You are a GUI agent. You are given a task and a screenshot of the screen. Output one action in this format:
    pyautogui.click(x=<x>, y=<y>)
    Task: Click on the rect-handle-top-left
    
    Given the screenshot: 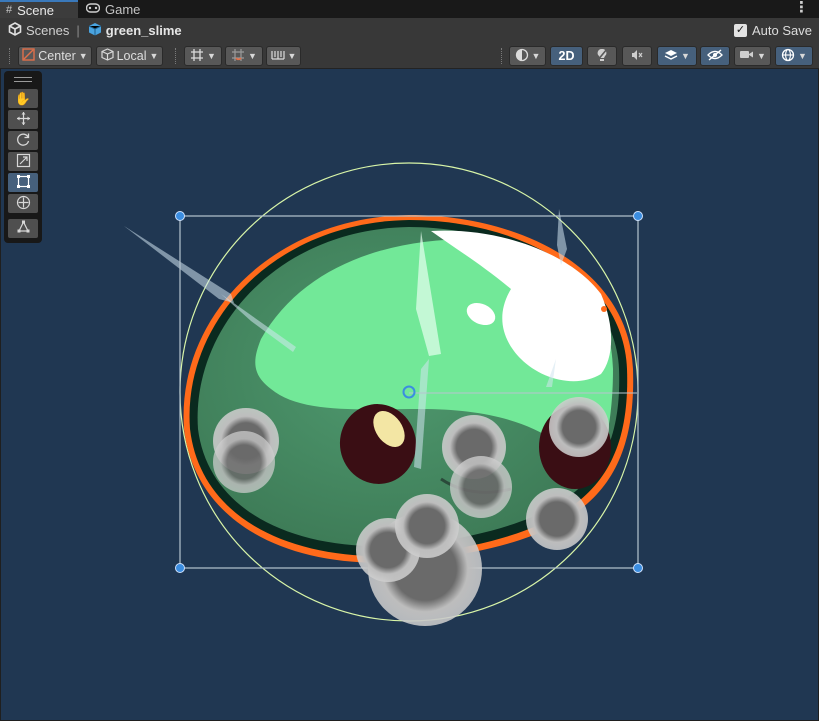 What is the action you would take?
    pyautogui.click(x=180, y=216)
    